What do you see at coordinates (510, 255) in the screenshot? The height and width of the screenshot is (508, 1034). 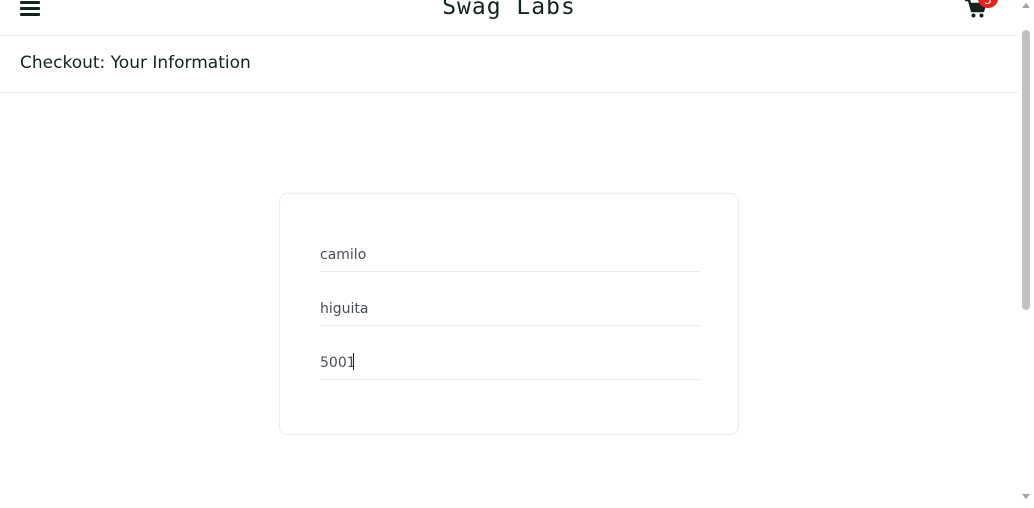 I see `first-name-input` at bounding box center [510, 255].